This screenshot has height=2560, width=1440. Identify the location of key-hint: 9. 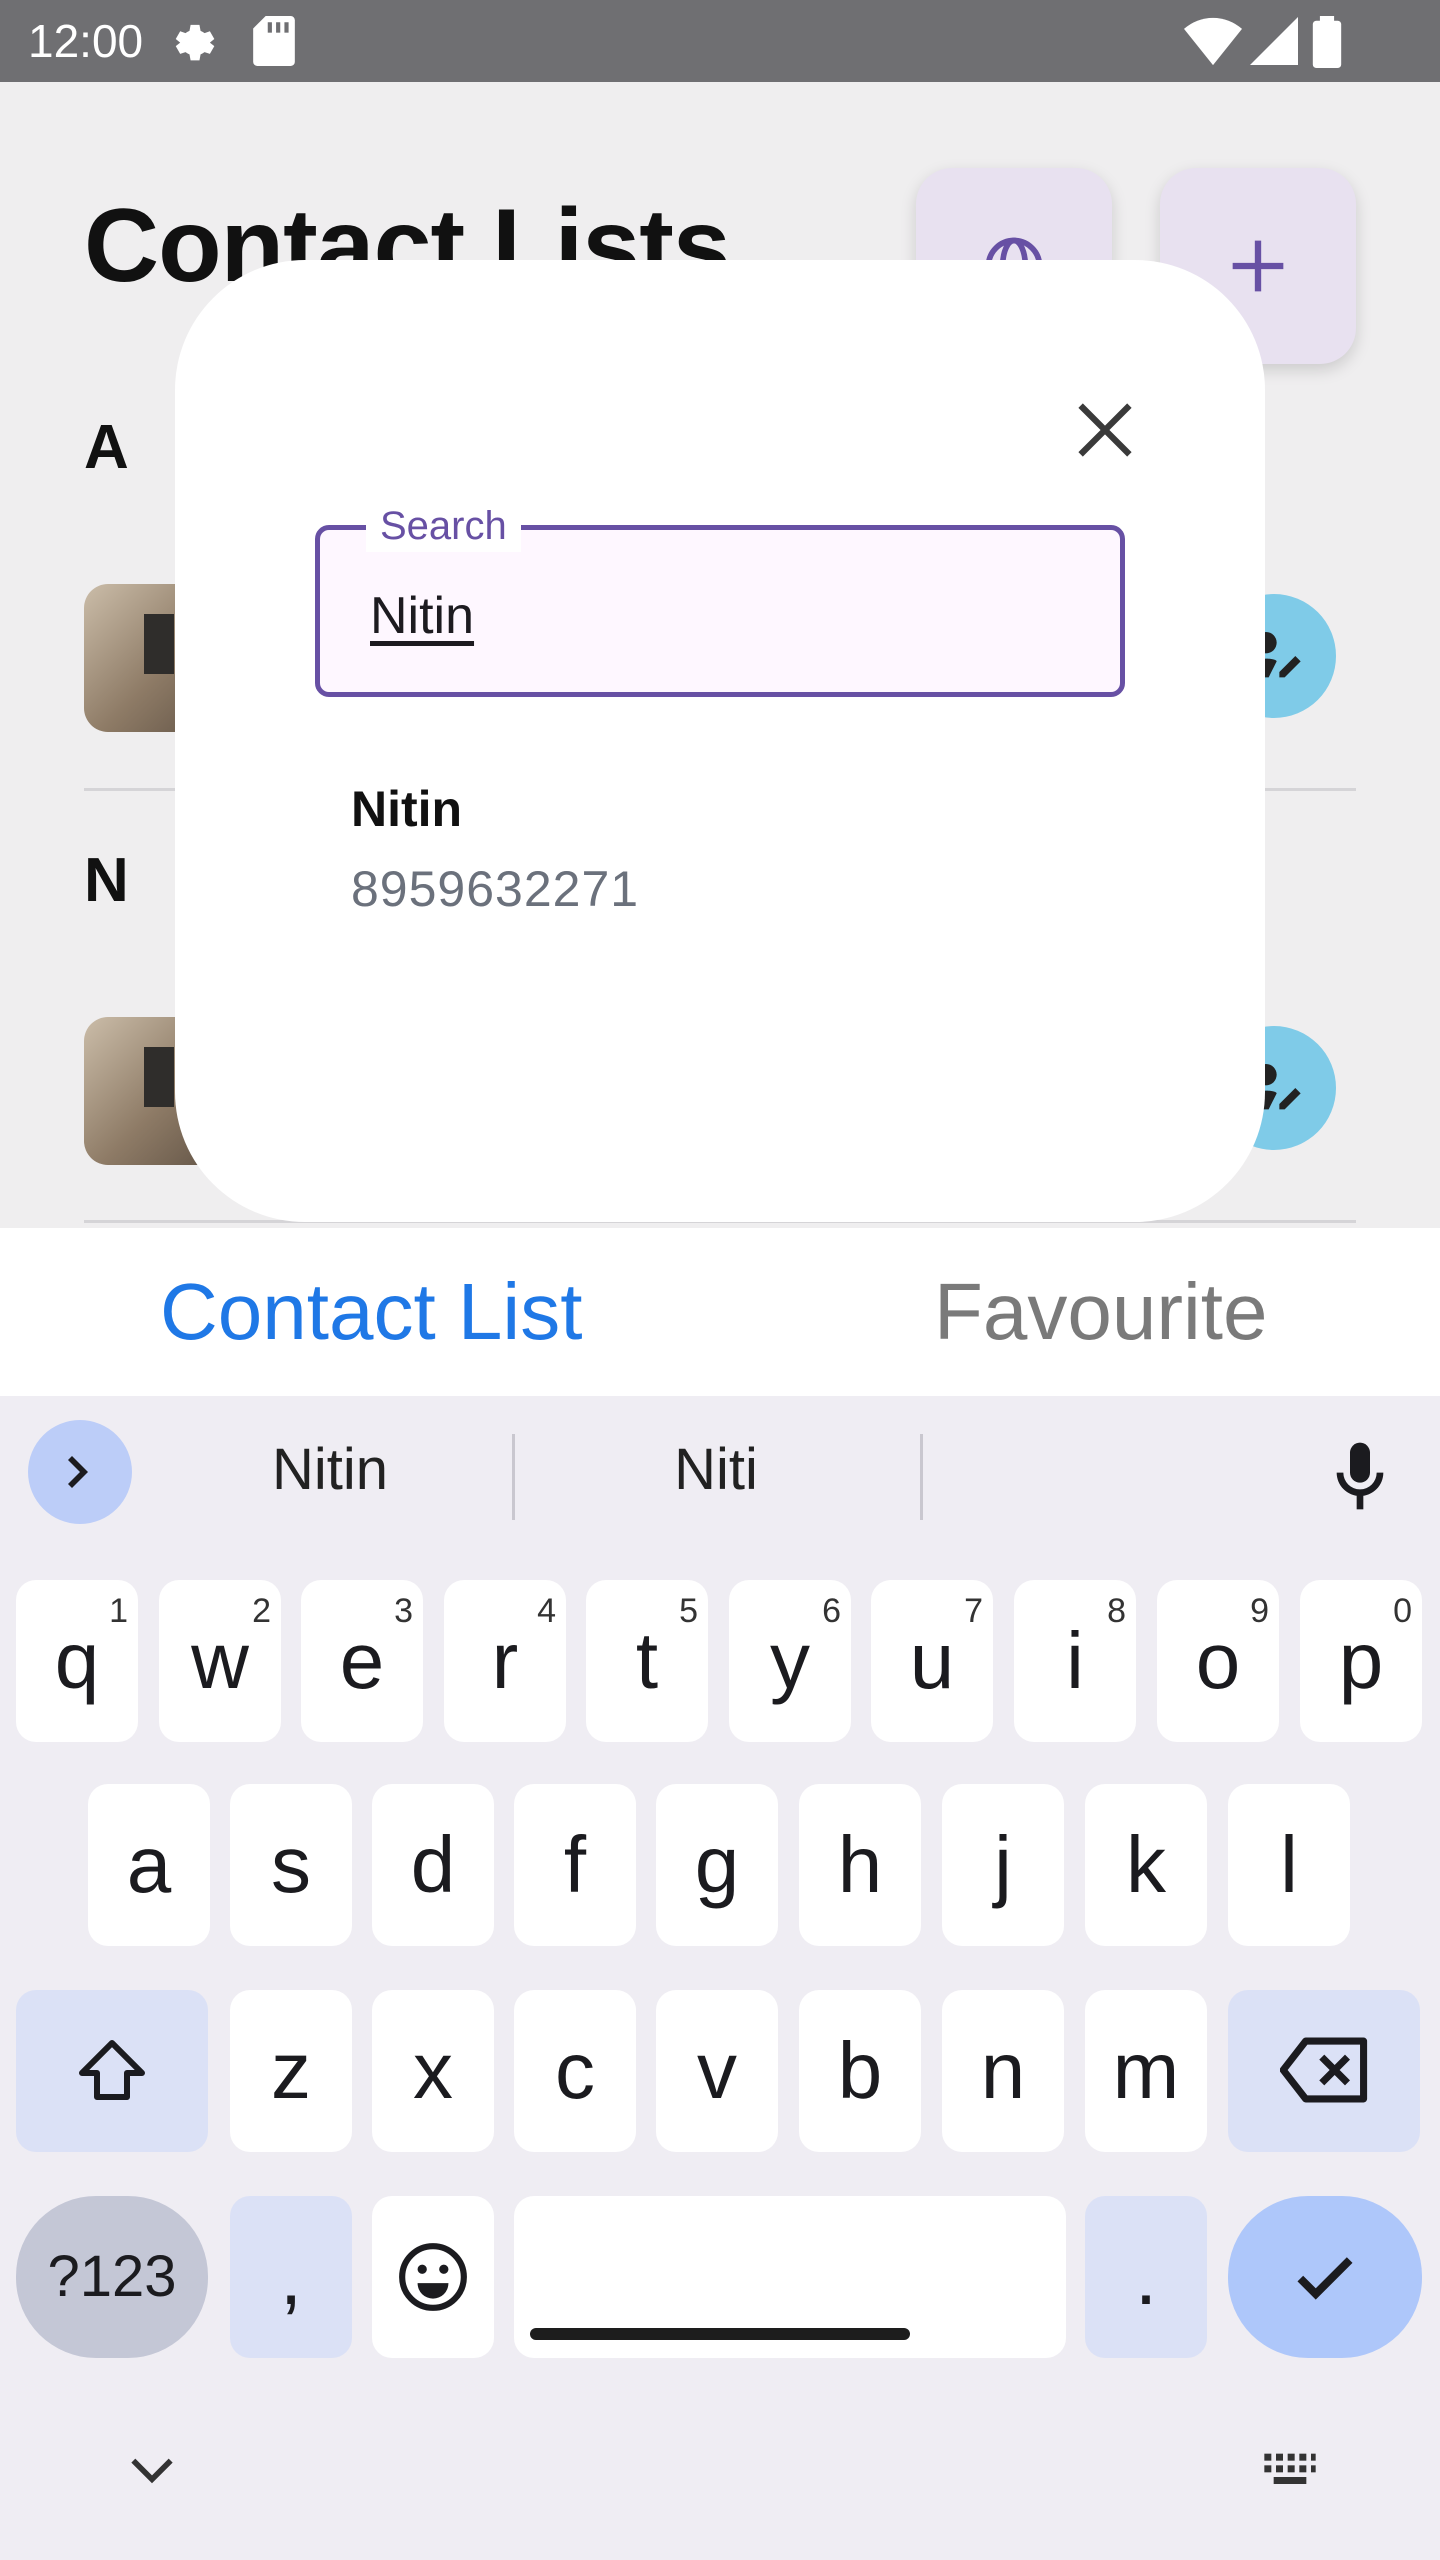
(1259, 1611).